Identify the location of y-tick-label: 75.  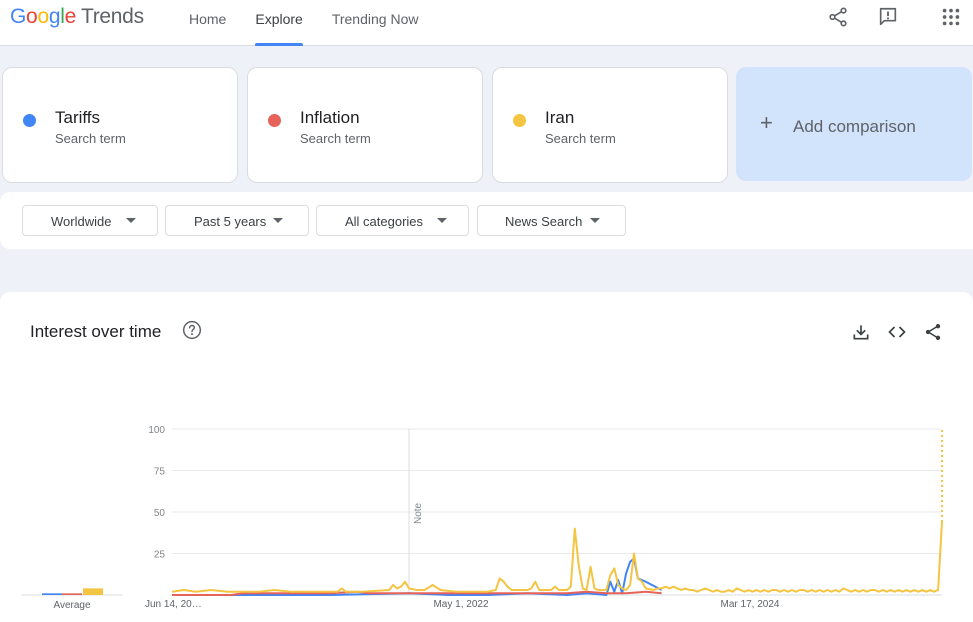
(160, 472).